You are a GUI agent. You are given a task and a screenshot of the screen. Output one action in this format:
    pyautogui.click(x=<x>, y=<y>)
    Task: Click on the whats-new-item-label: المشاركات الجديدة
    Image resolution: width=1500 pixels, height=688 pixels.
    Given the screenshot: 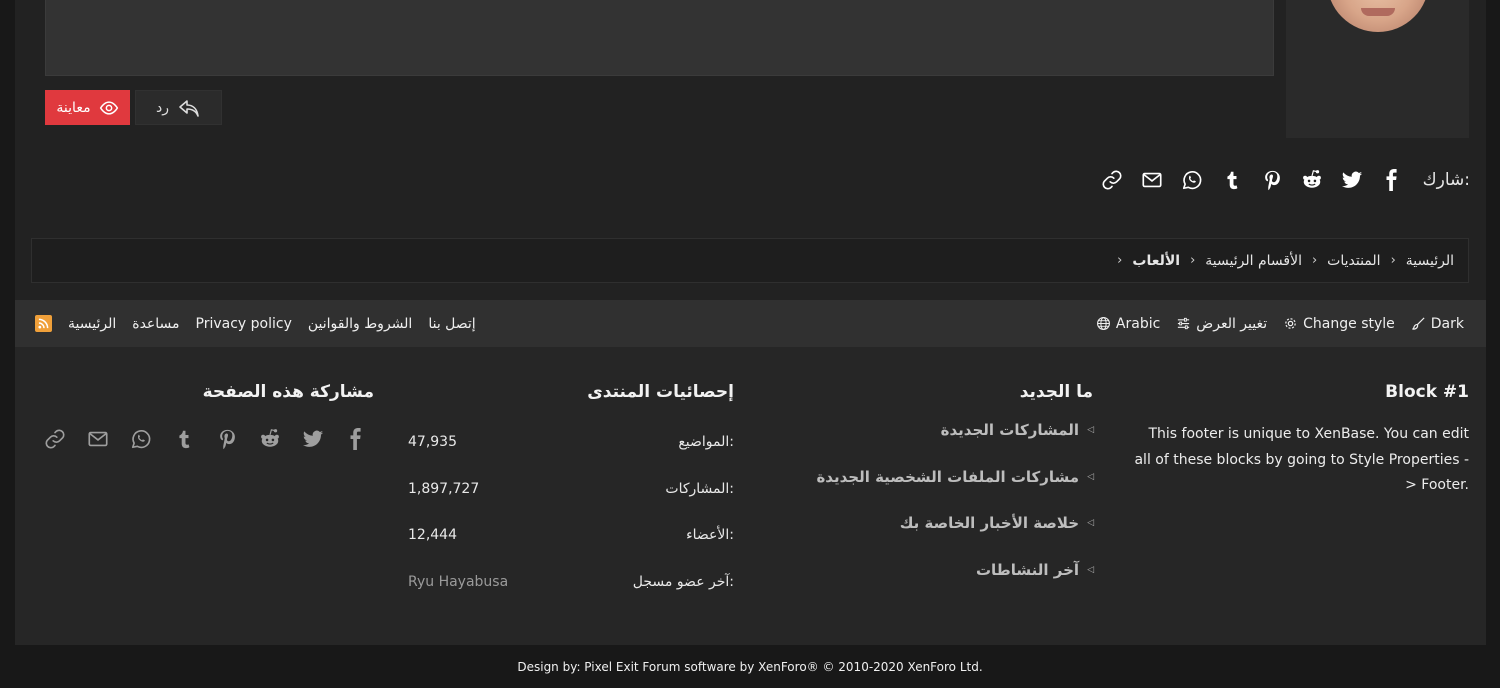 What is the action you would take?
    pyautogui.click(x=1010, y=430)
    